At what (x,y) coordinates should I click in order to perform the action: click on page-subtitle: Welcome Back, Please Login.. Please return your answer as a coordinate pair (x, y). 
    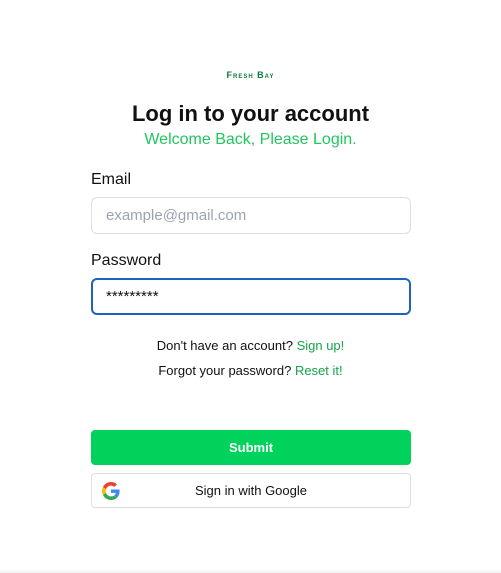
    Looking at the image, I should click on (250, 139).